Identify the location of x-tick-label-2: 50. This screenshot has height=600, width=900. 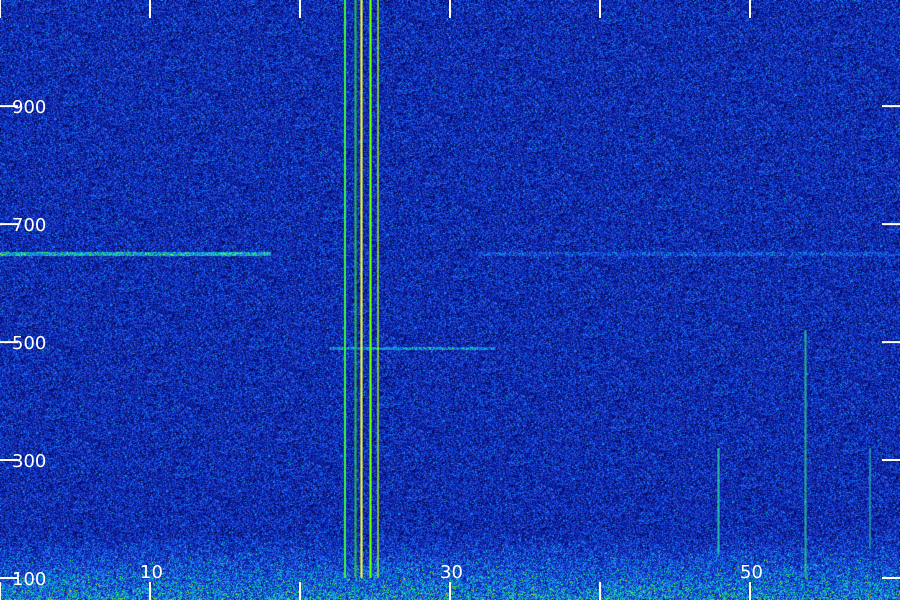
(751, 572).